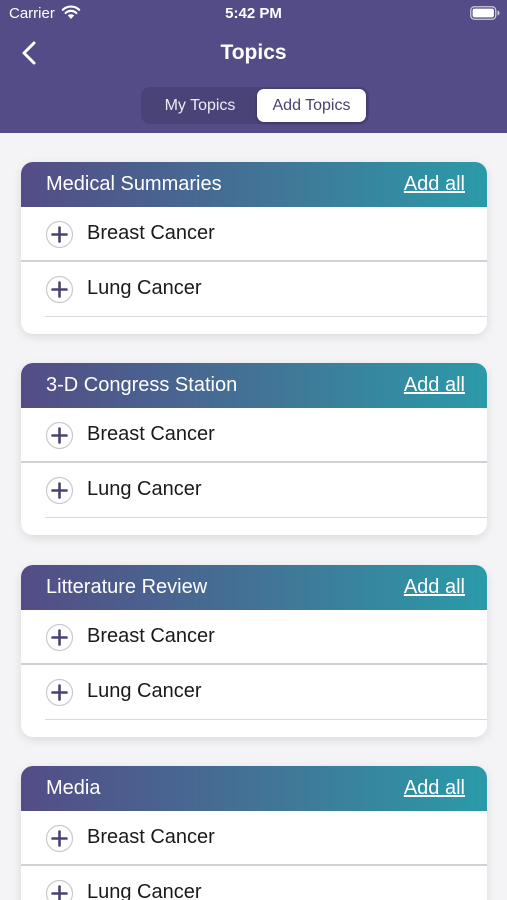 The image size is (507, 900). What do you see at coordinates (127, 587) in the screenshot?
I see `section-title: Litterature Review` at bounding box center [127, 587].